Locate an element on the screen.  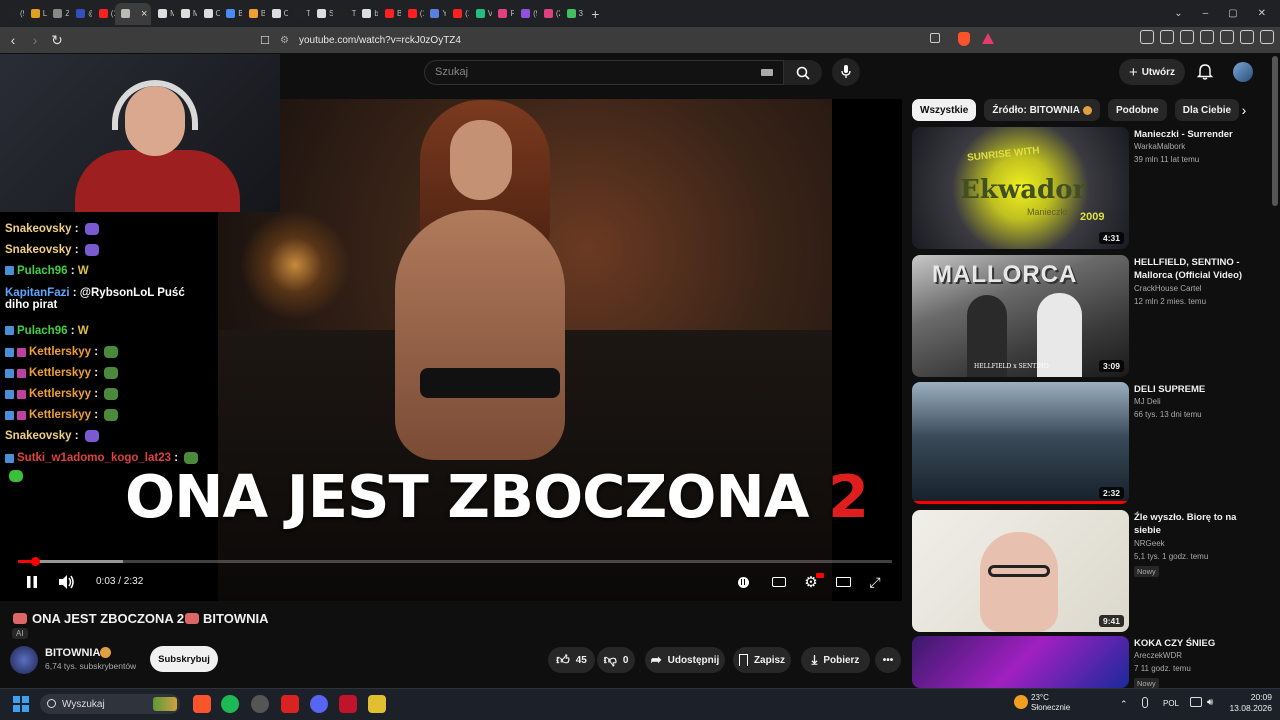
site-info-icon: ⚙ is located at coordinates (284, 40).